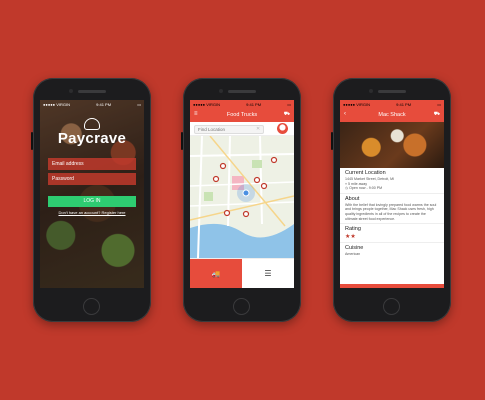 The image size is (485, 400). Describe the element at coordinates (392, 251) in the screenshot. I see `cuisine-section: Cuisine American` at that location.